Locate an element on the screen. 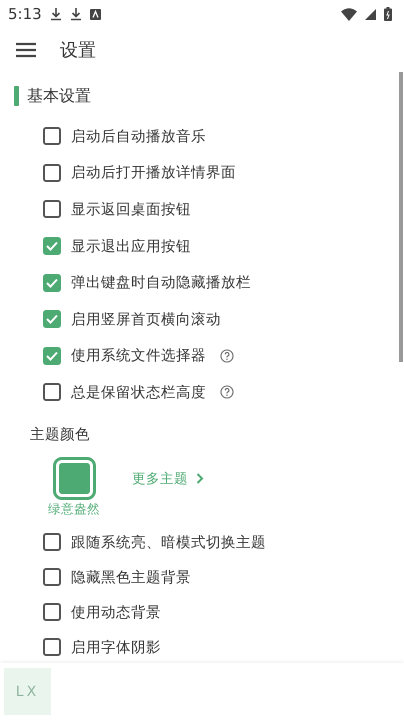 This screenshot has width=404, height=720. signal-icon is located at coordinates (370, 14).